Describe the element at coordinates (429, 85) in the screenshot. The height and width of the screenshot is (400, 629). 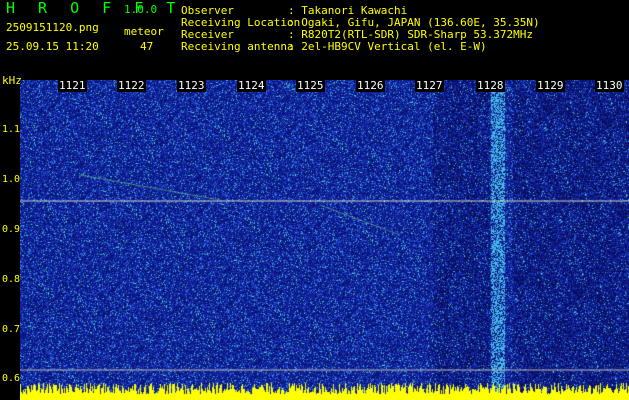
I see `x-tick-label: 1127` at that location.